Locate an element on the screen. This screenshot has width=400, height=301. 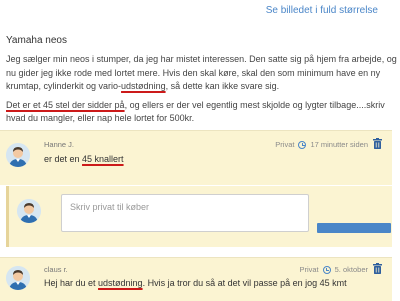
comment-time: 5. oktober is located at coordinates (351, 269).